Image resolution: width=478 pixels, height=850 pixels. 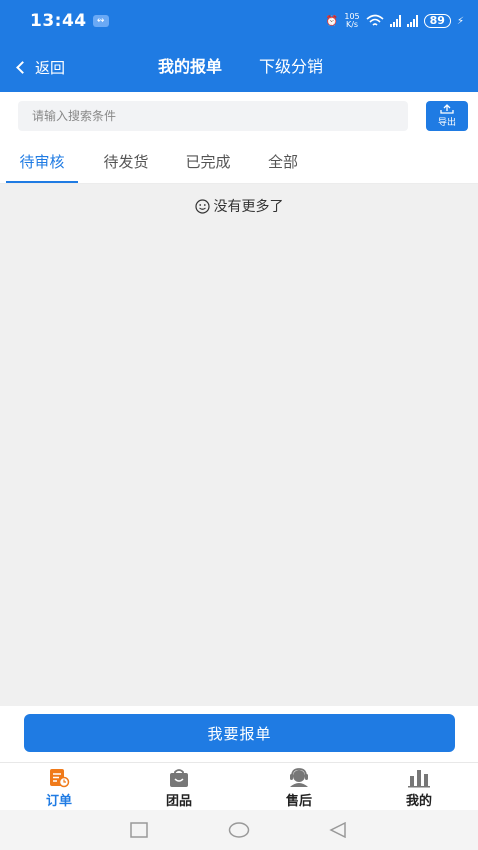 I want to click on tabbar-item-group-products: 团品, so click(x=179, y=787).